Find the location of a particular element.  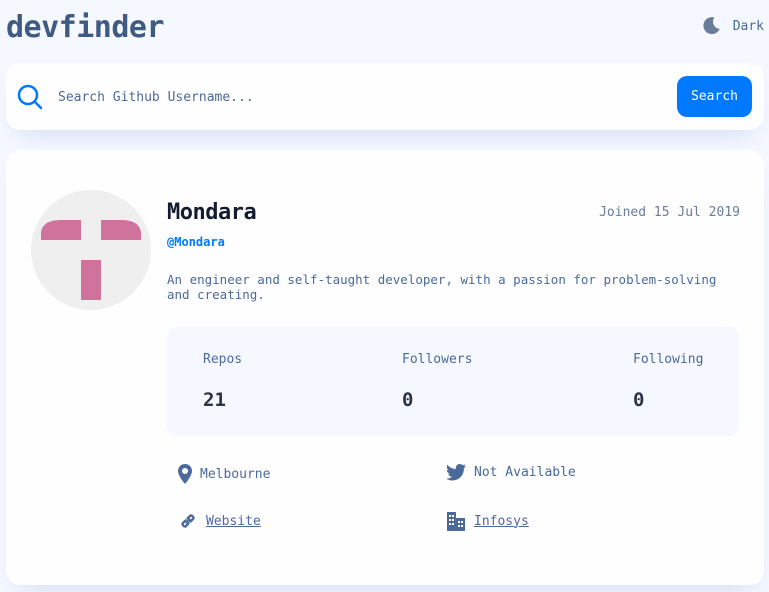

location-pin-icon is located at coordinates (185, 474).